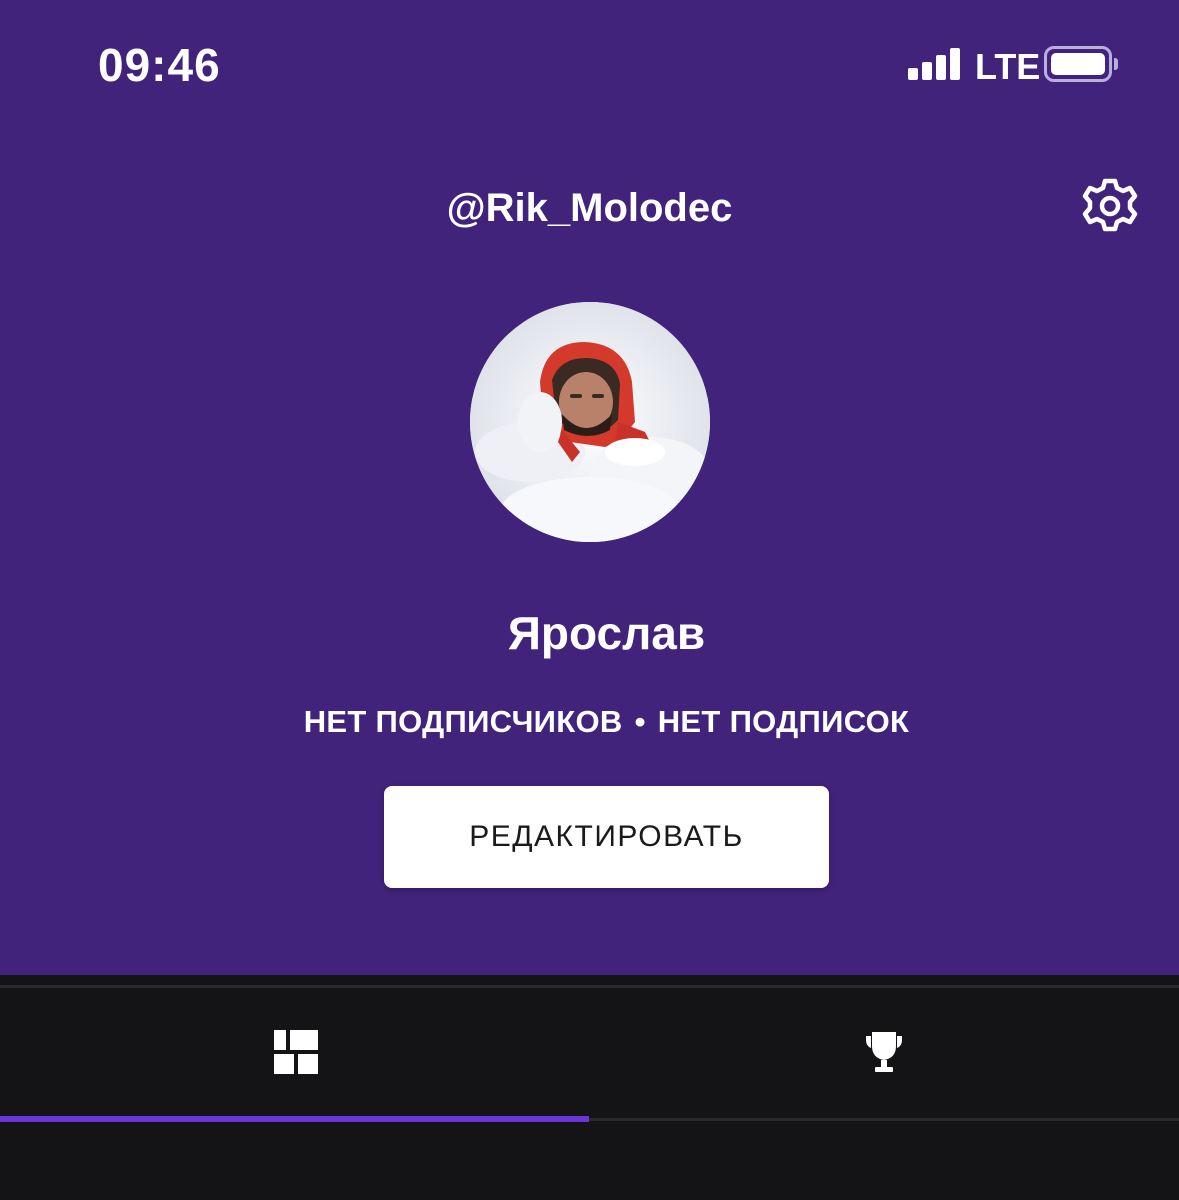 This screenshot has width=1179, height=1200. What do you see at coordinates (294, 1119) in the screenshot?
I see `active-tab-indicator` at bounding box center [294, 1119].